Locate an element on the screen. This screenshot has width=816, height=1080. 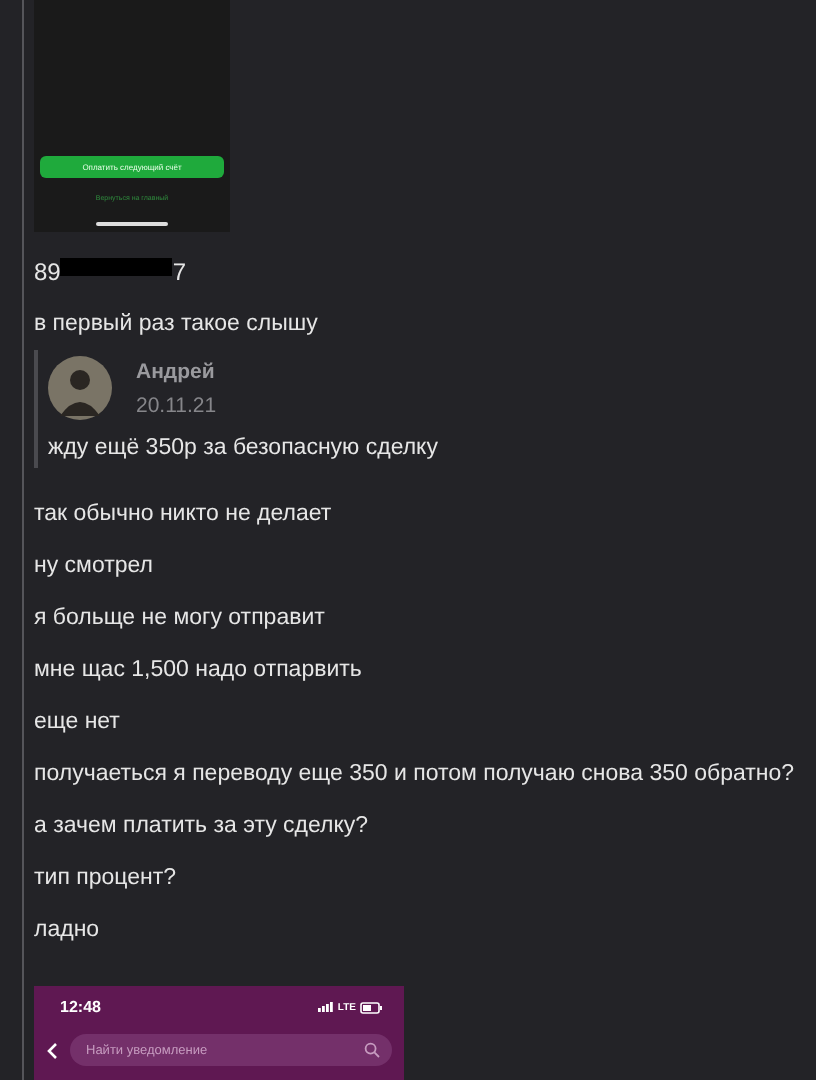
status-time: 12:48 is located at coordinates (80, 1007).